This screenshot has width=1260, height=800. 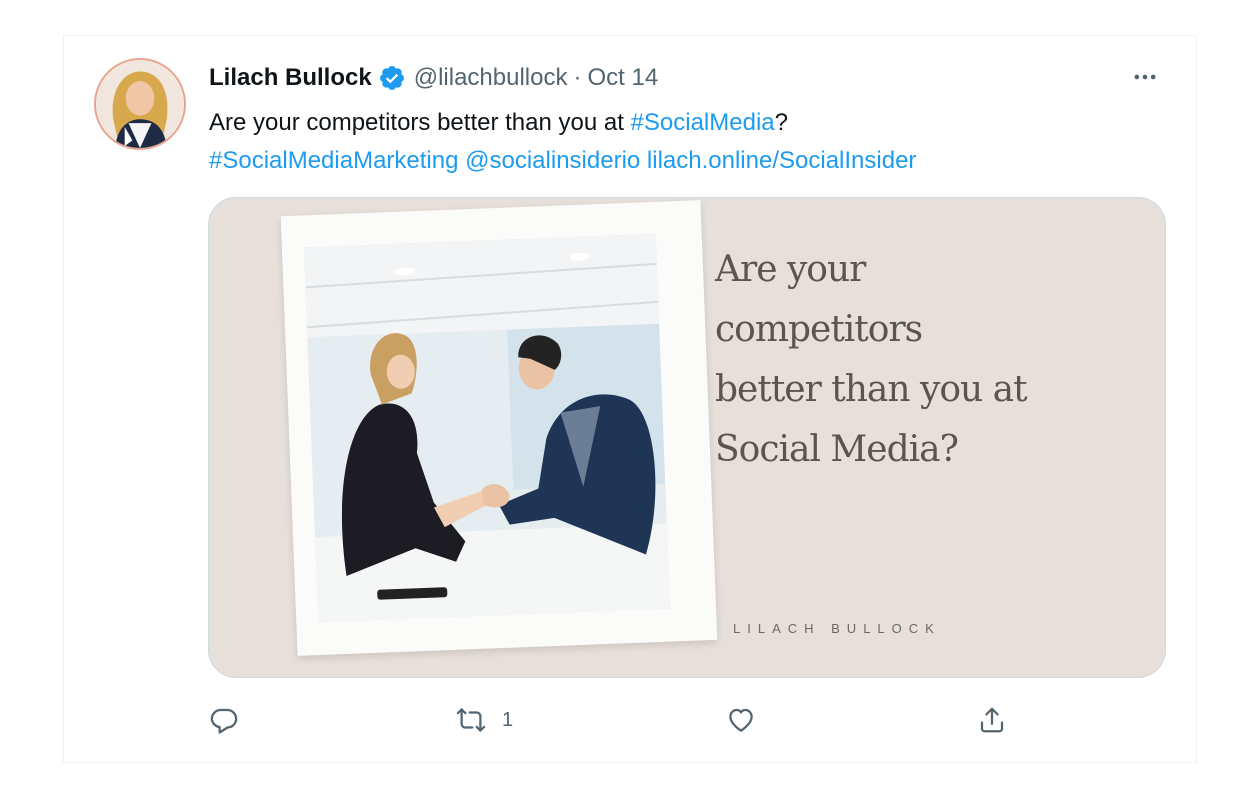 What do you see at coordinates (703, 122) in the screenshot?
I see `hashtag-socialmedia: #SocialMedia` at bounding box center [703, 122].